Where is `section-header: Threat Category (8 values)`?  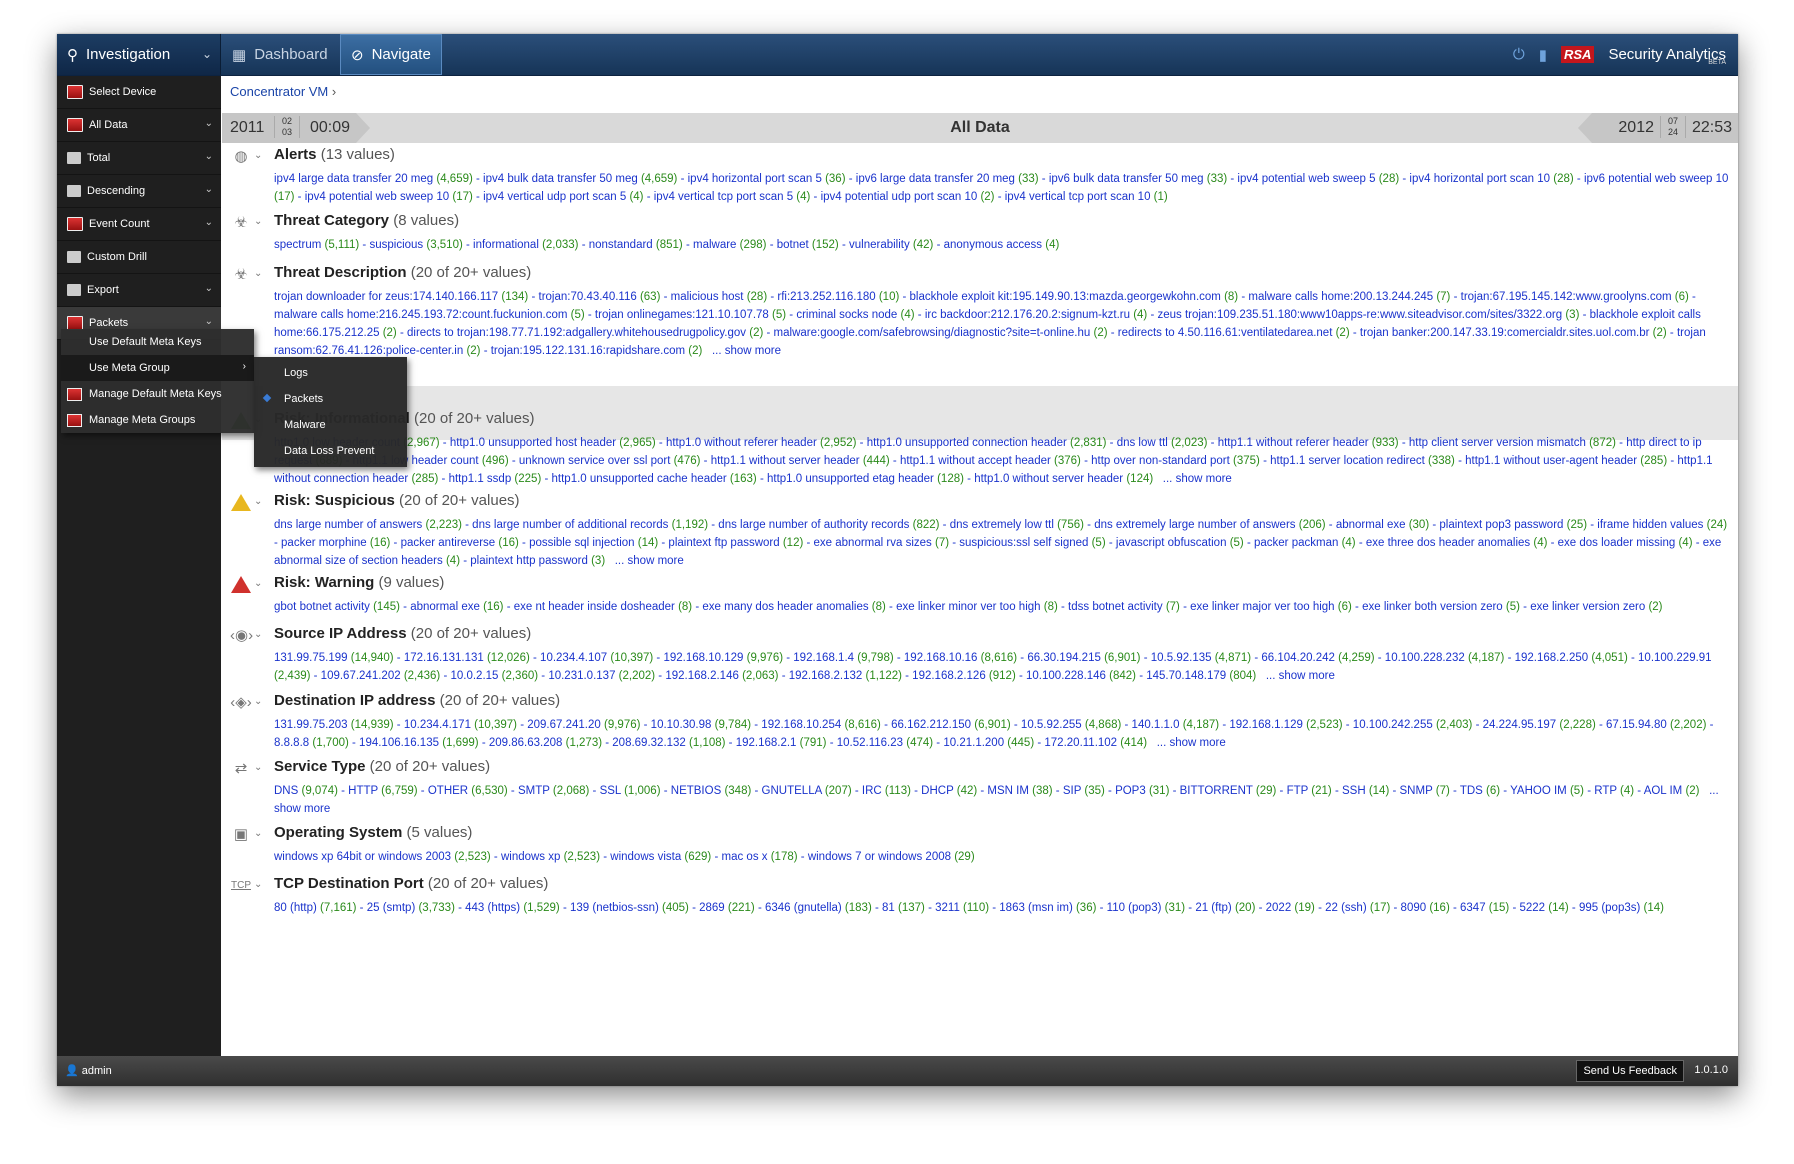
section-header: Threat Category (8 values) is located at coordinates (366, 220).